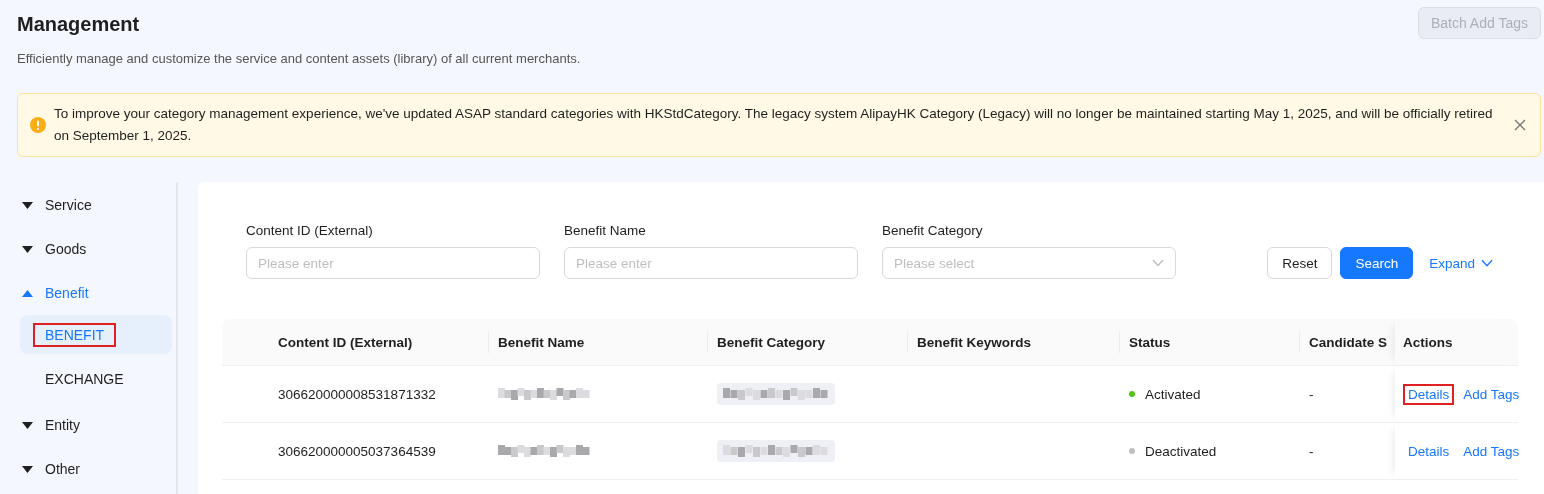 Image resolution: width=1544 pixels, height=494 pixels. I want to click on close-icon, so click(1520, 125).